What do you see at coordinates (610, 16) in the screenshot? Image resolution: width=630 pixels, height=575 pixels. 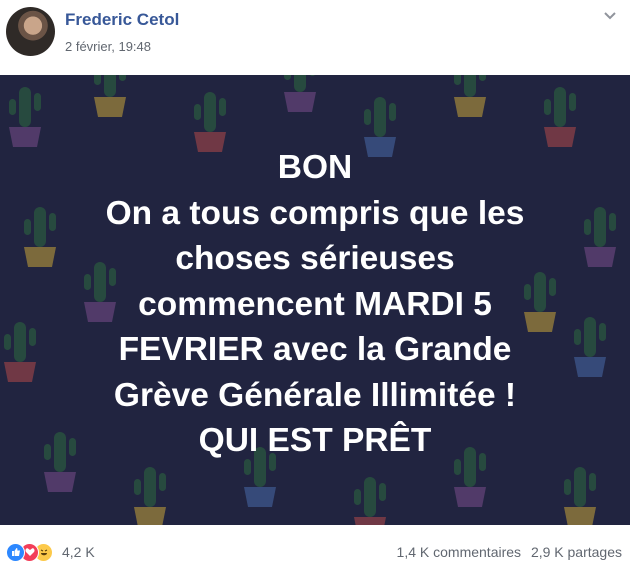 I see `chevron-down-icon` at bounding box center [610, 16].